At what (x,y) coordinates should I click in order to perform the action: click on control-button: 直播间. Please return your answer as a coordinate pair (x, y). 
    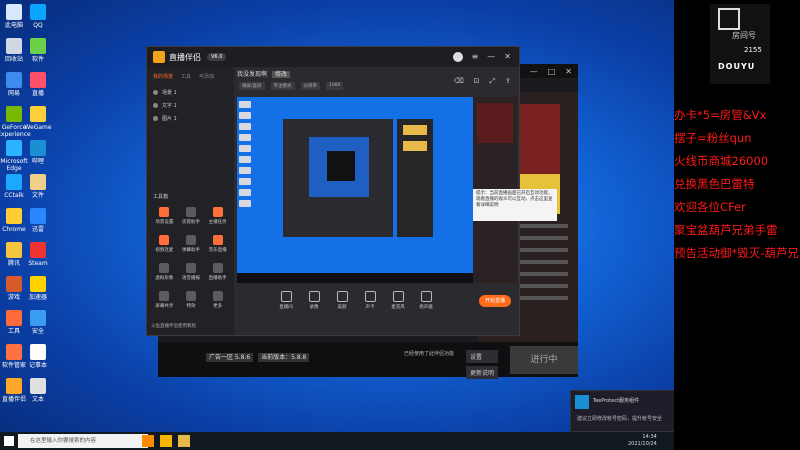
    Looking at the image, I should click on (286, 300).